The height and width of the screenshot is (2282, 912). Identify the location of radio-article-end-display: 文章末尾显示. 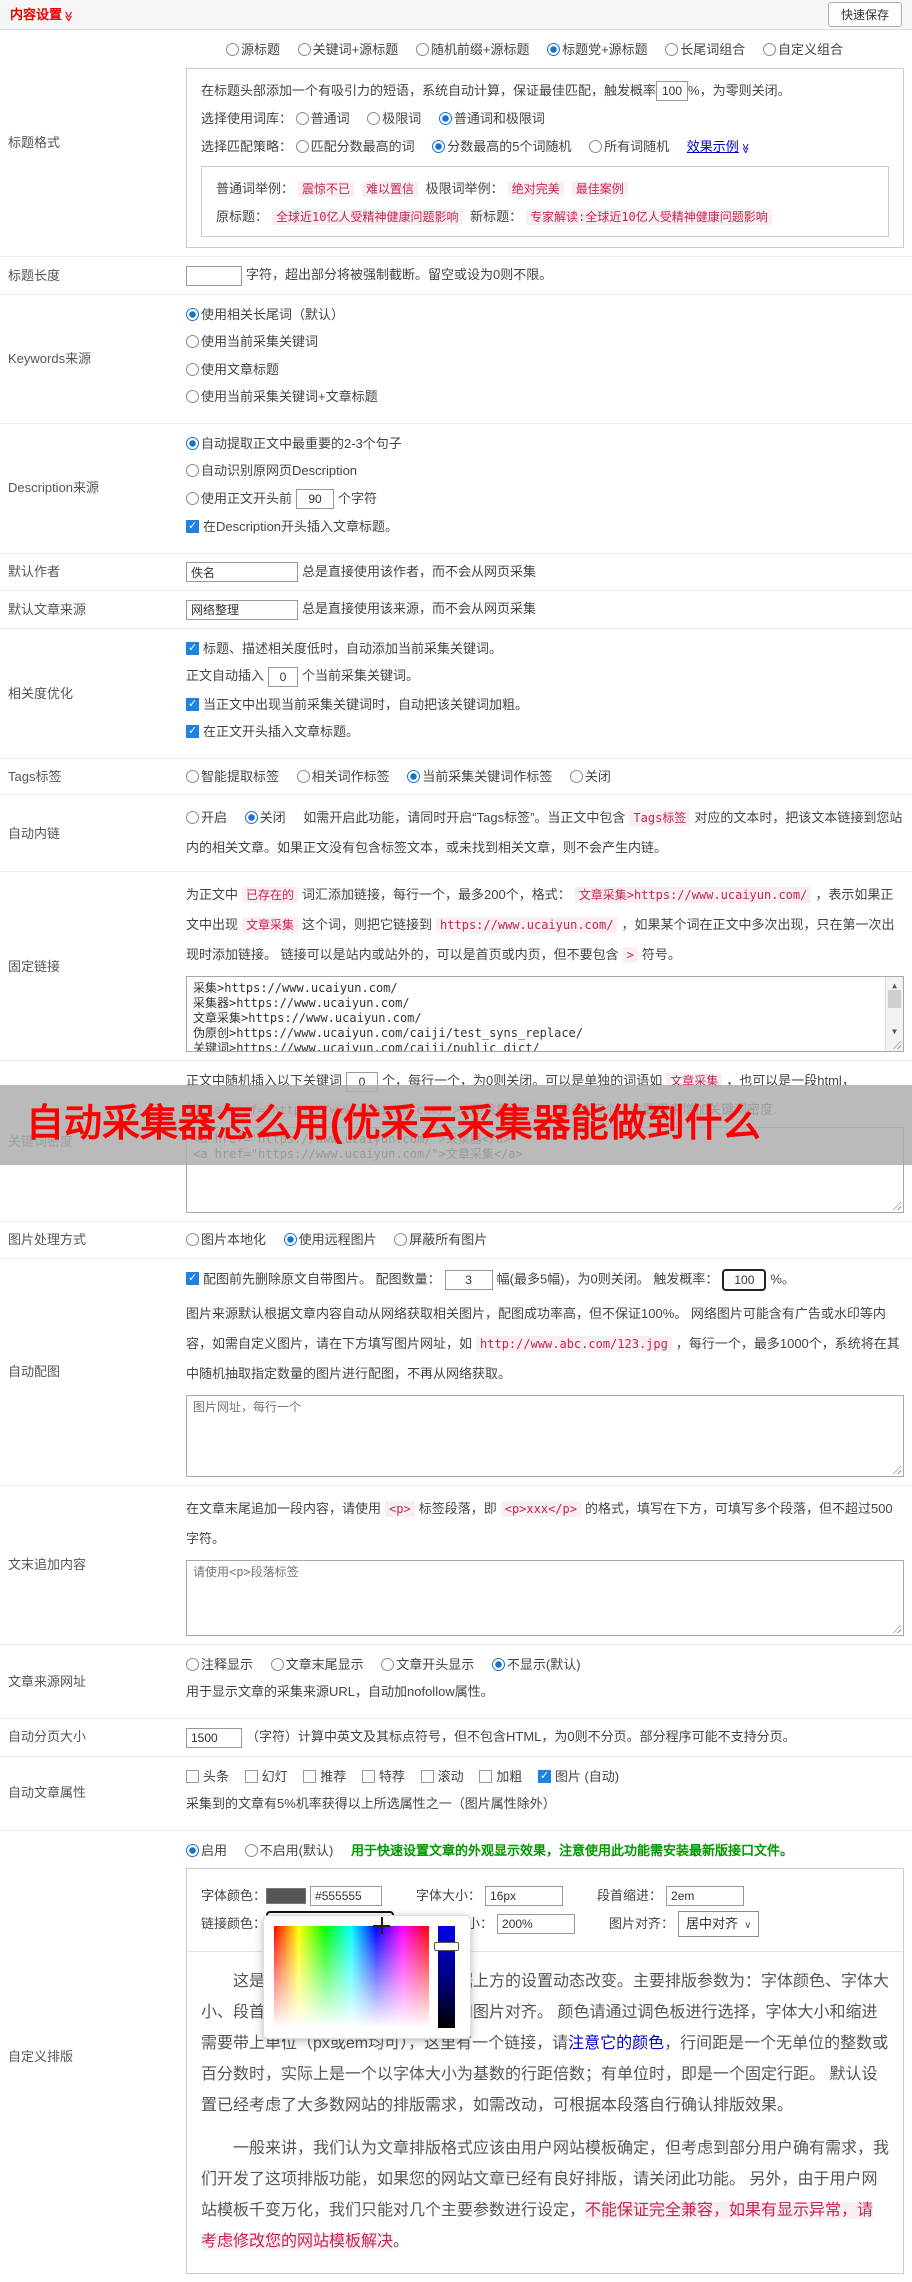
(317, 1665).